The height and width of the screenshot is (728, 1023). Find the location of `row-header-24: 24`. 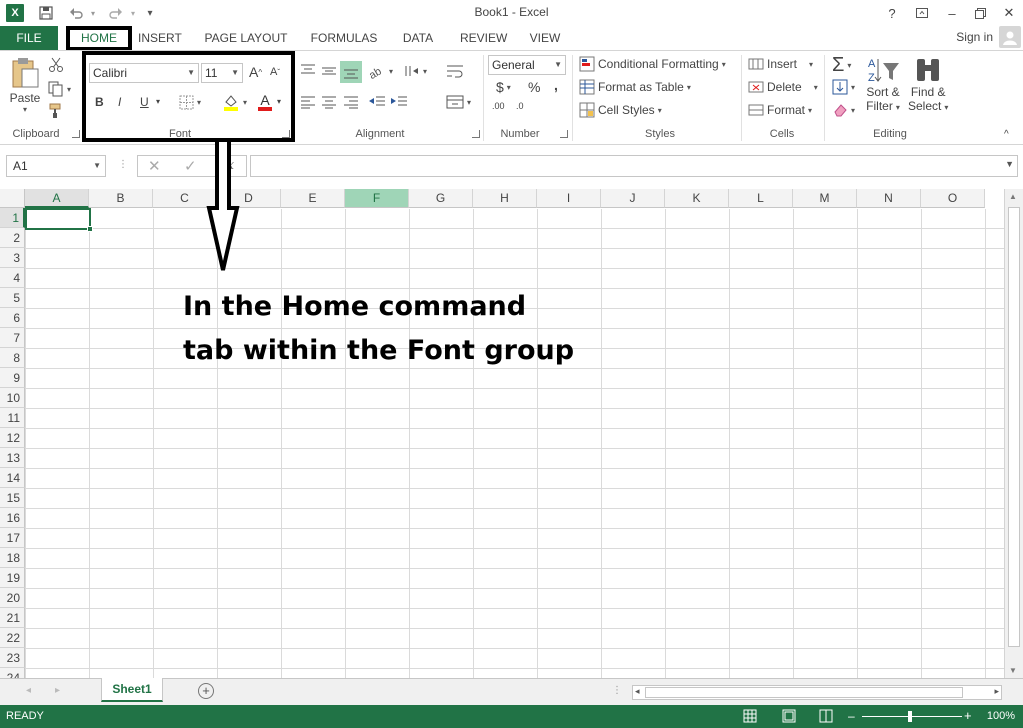

row-header-24: 24 is located at coordinates (12, 673).